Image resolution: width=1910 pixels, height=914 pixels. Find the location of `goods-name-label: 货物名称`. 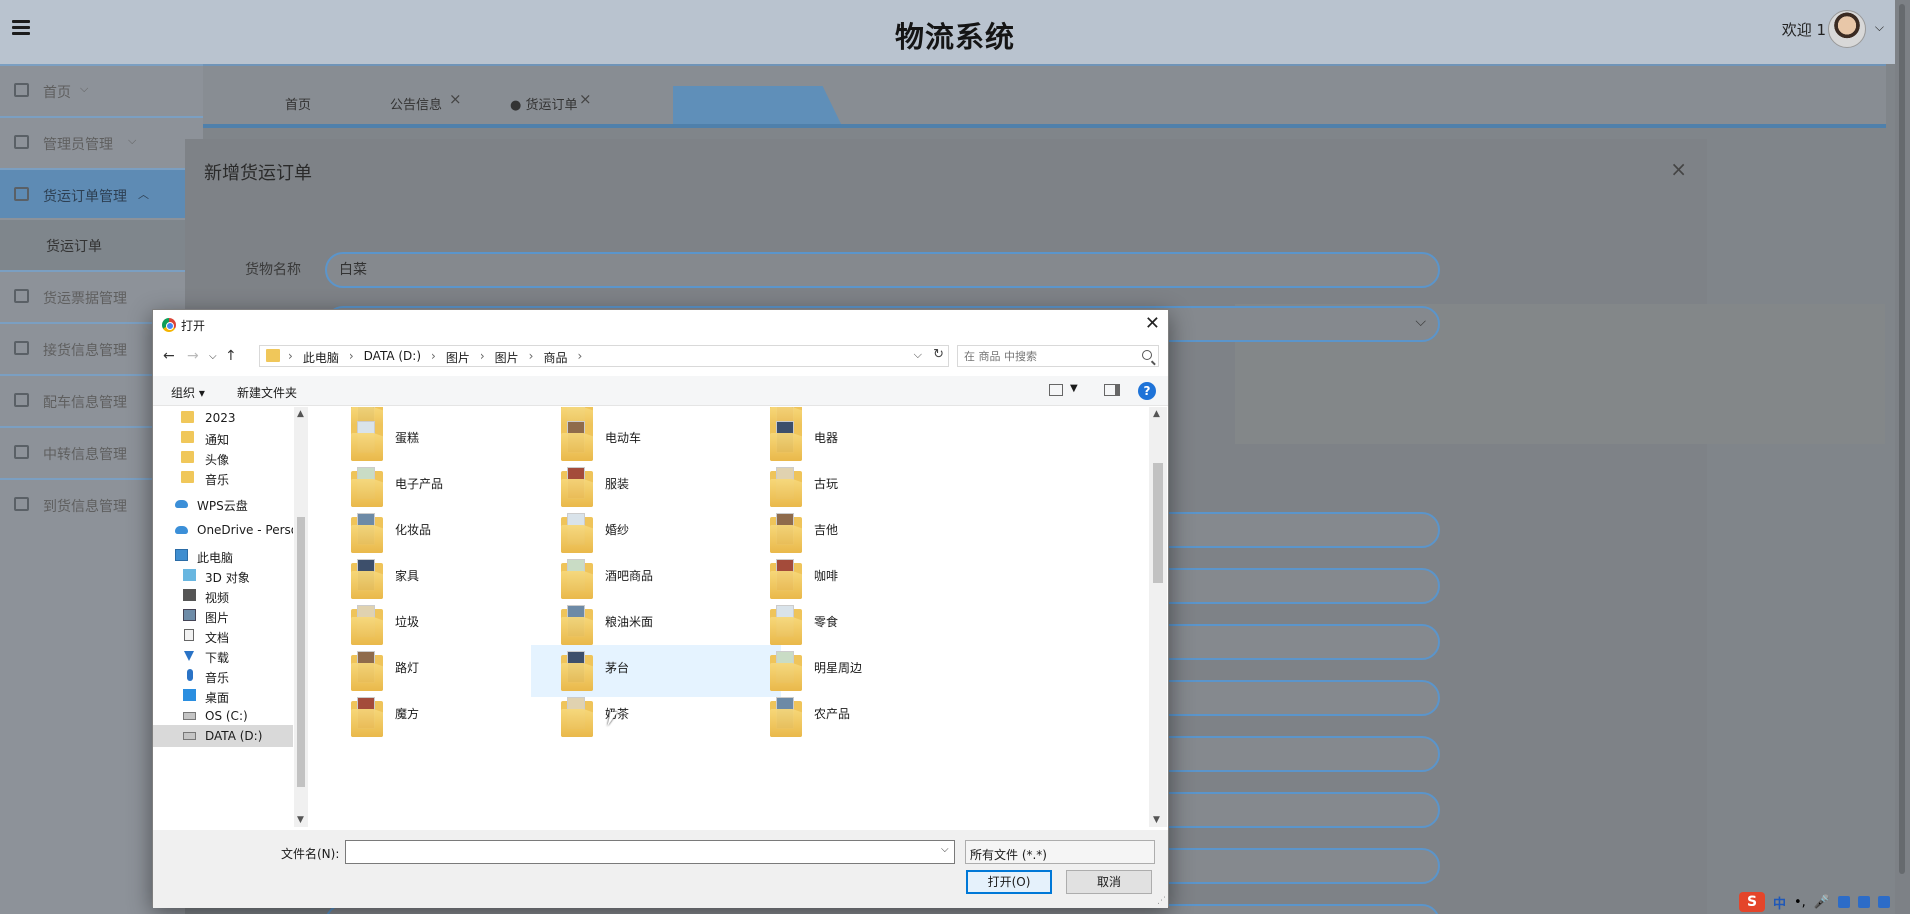

goods-name-label: 货物名称 is located at coordinates (273, 270).